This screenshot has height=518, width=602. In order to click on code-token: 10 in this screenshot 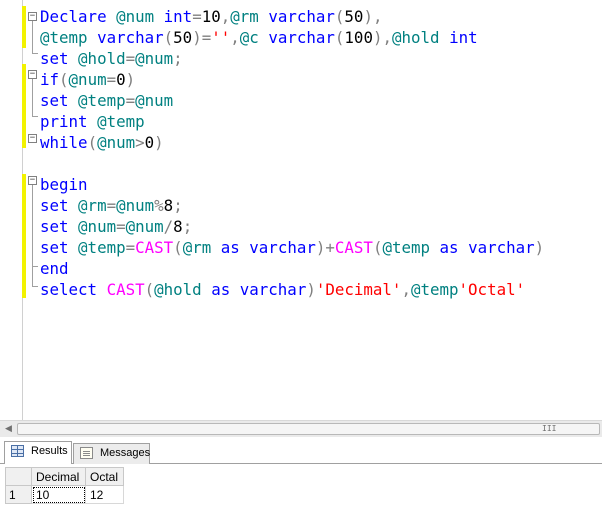, I will do `click(211, 16)`.